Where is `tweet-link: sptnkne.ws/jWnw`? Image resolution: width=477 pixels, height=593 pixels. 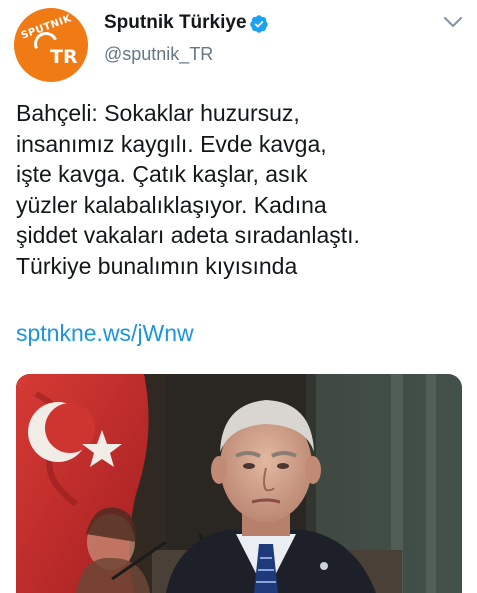 tweet-link: sptnkne.ws/jWnw is located at coordinates (105, 333).